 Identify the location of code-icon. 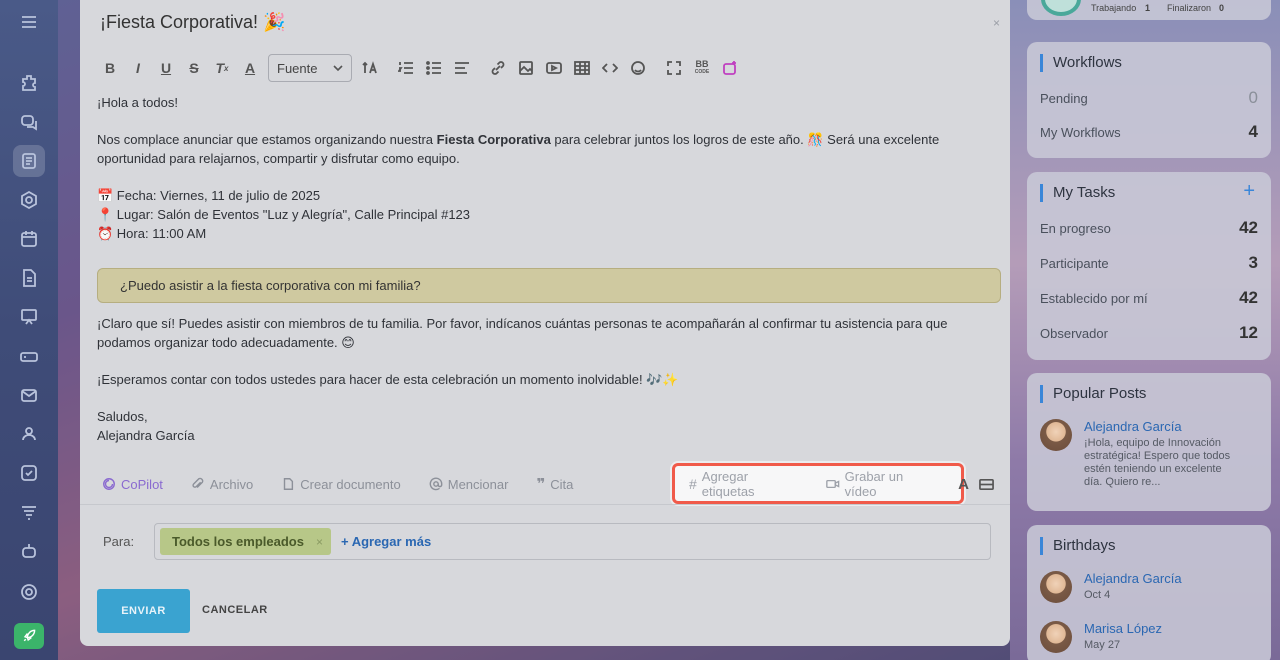
(610, 68).